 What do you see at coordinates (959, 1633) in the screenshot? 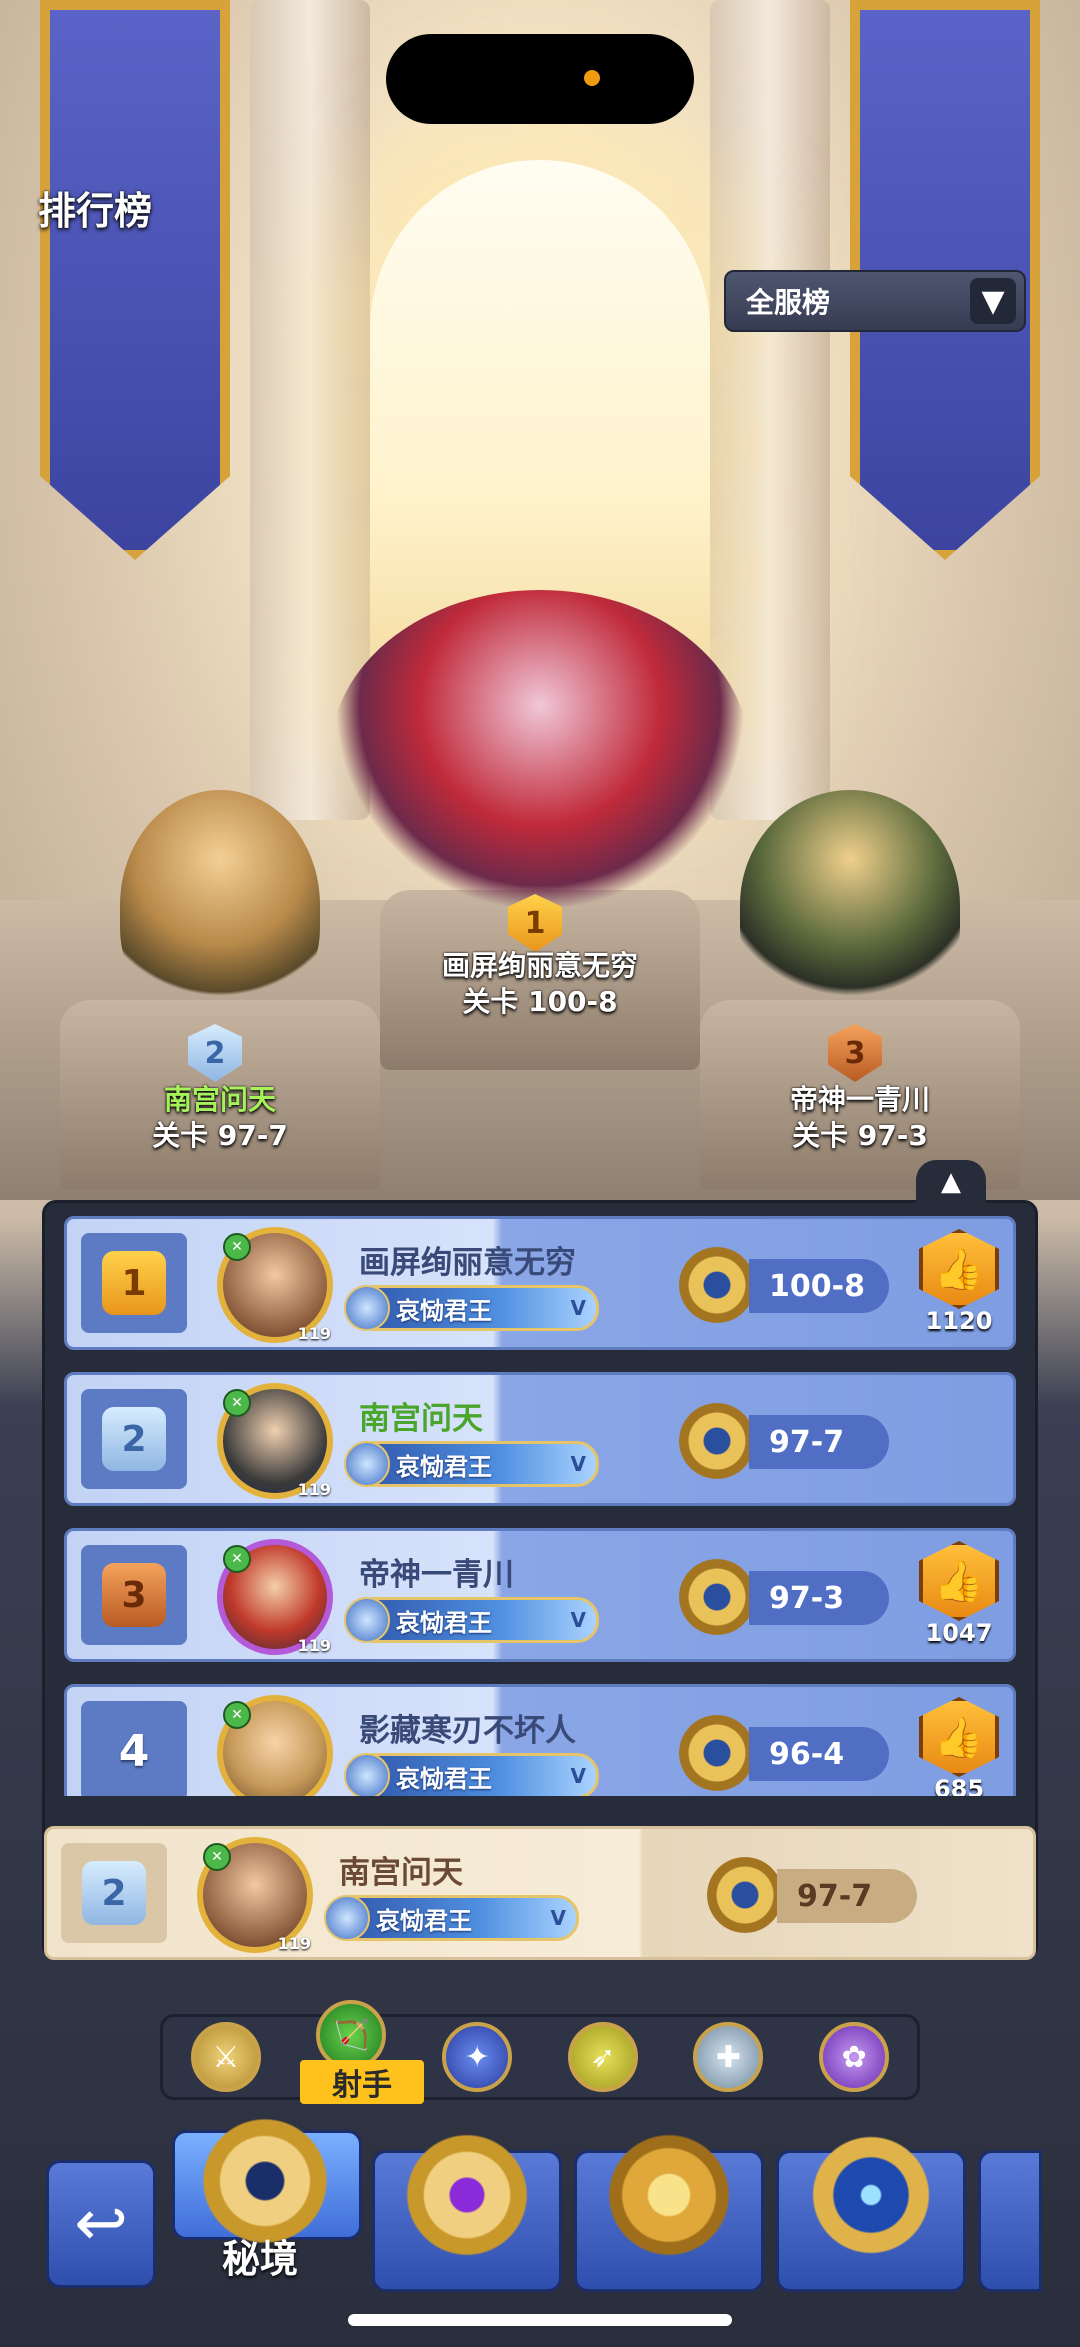
I see `like-count: 1047` at bounding box center [959, 1633].